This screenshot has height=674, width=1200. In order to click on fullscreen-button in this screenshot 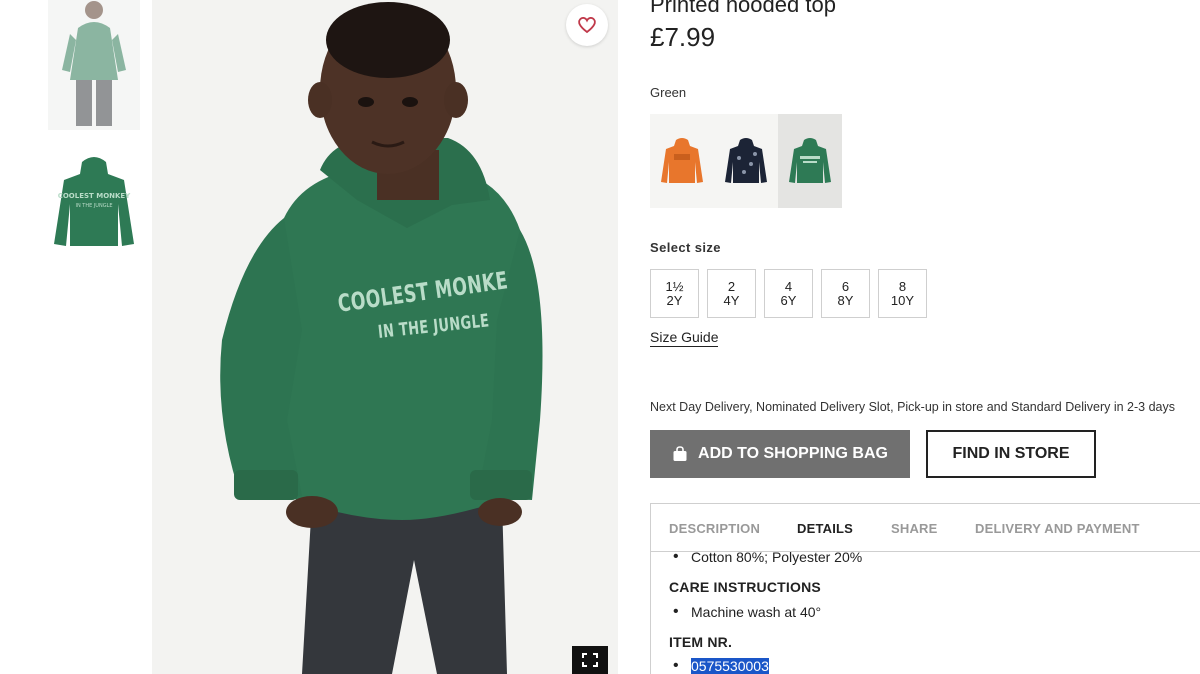, I will do `click(590, 660)`.